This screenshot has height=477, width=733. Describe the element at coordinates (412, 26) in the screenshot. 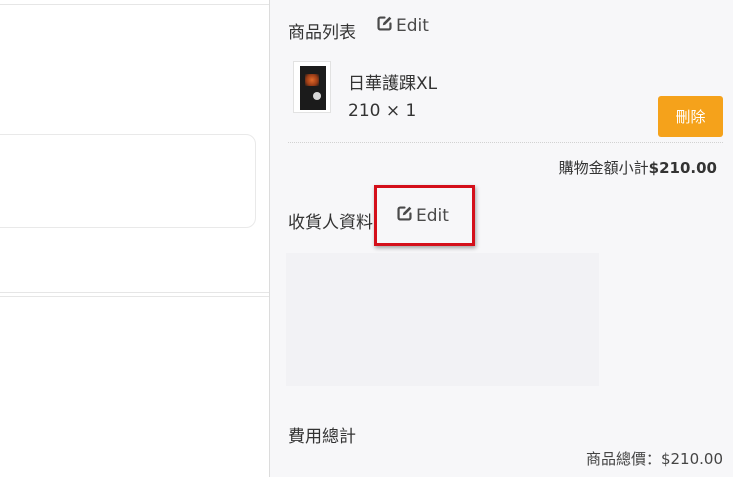

I see `cart-edit-label: Edit` at that location.